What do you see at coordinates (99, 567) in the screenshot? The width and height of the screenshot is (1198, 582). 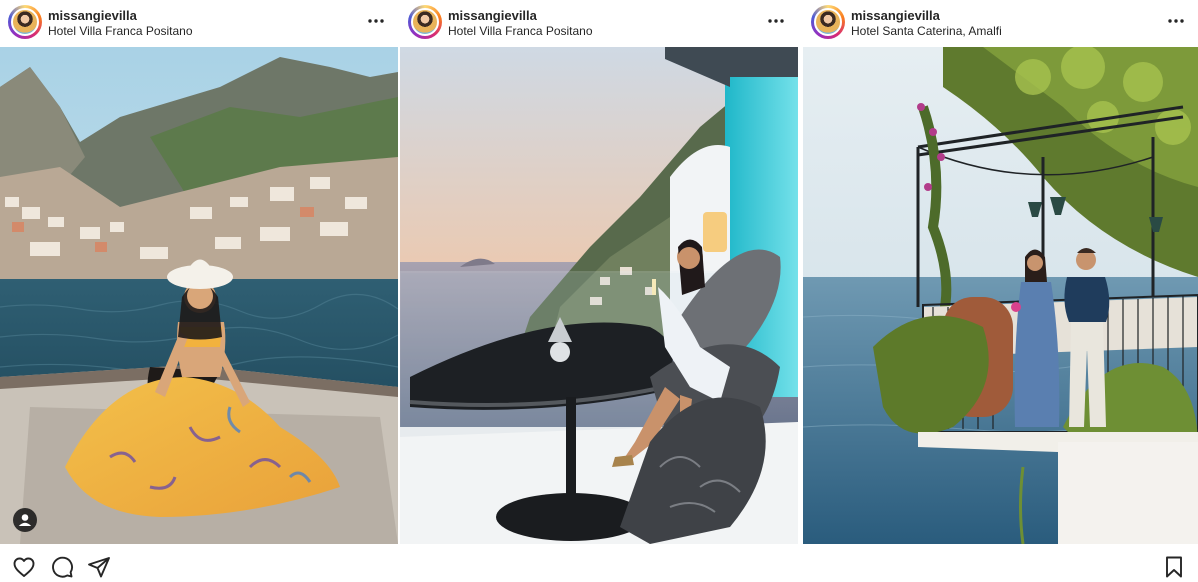 I see `send-icon` at bounding box center [99, 567].